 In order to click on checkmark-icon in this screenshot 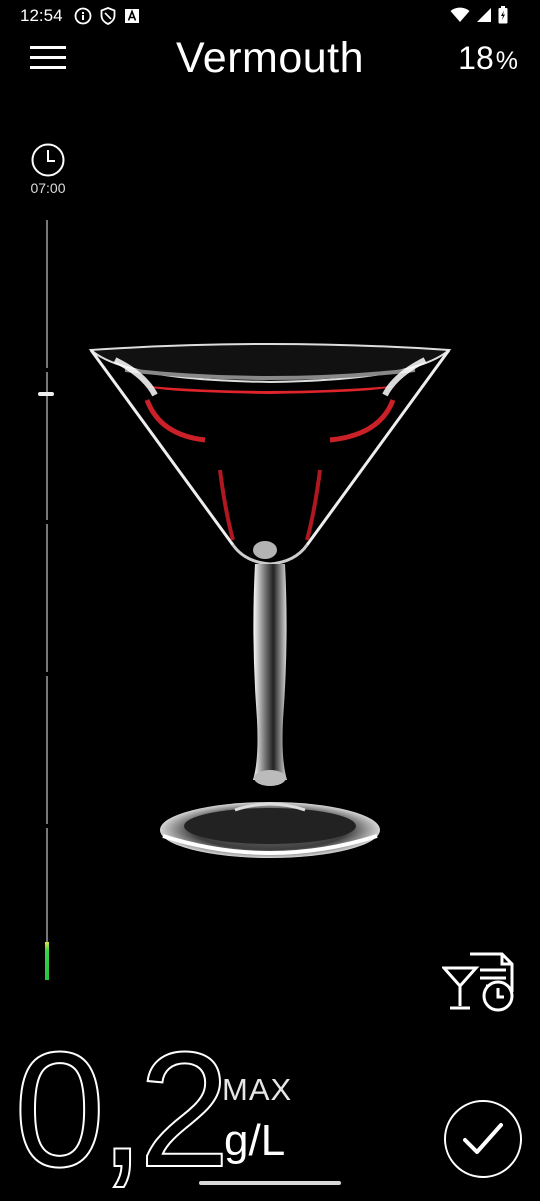, I will do `click(483, 1138)`.